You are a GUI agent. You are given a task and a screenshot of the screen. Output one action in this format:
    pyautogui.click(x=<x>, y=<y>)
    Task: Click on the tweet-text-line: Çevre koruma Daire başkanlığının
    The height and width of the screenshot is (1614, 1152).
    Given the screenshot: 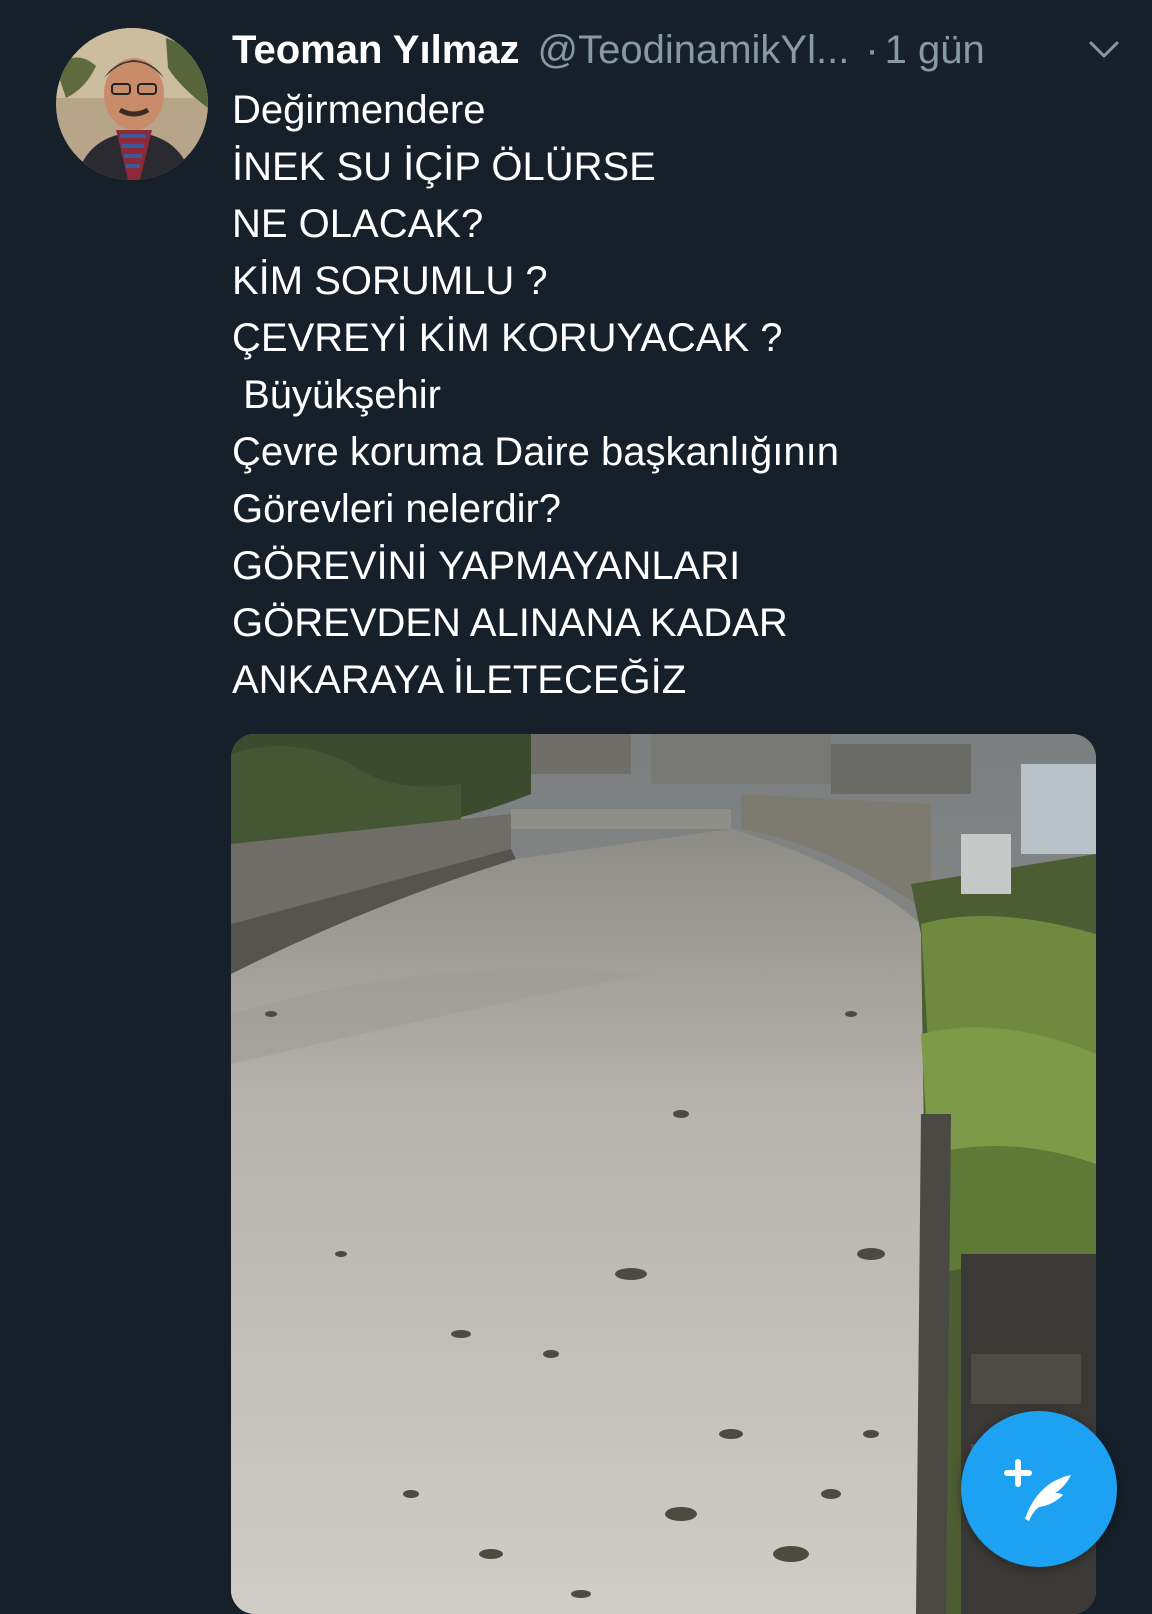 What is the action you would take?
    pyautogui.click(x=535, y=452)
    